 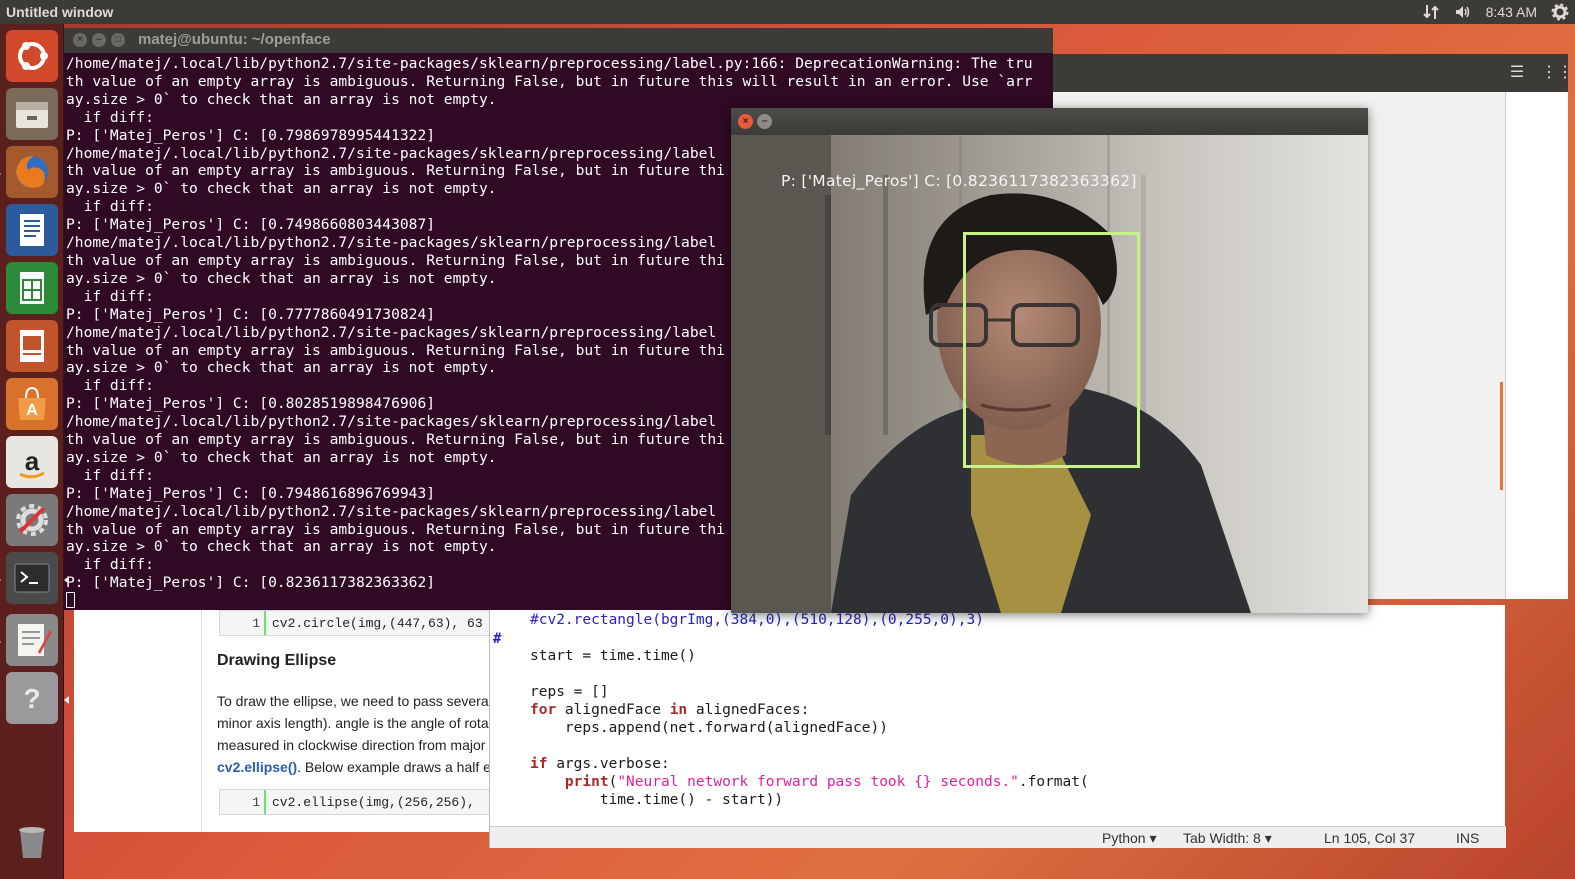 I want to click on background-window-titlebar: ☰ ⋮⋮, so click(x=1313, y=73).